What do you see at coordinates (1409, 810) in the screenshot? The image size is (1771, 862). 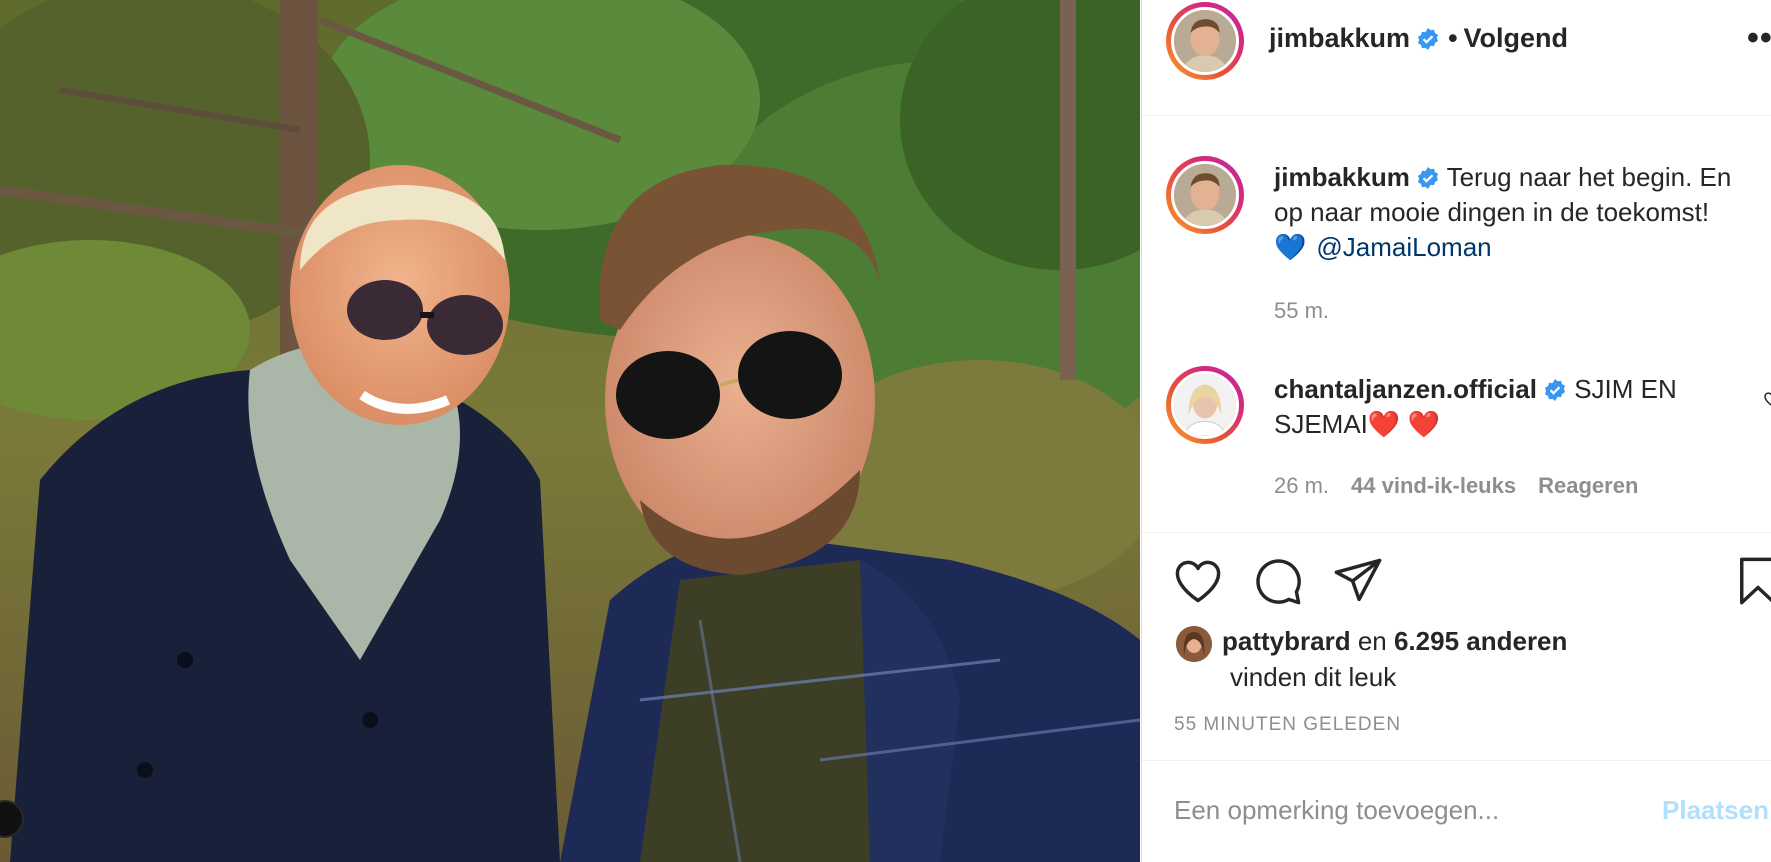 I see `add-comment-input` at bounding box center [1409, 810].